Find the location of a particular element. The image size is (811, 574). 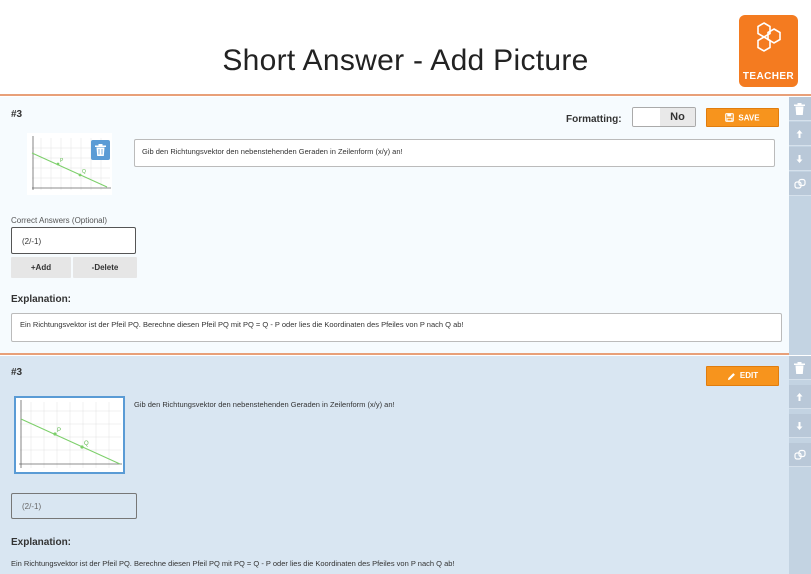

delete-answer-button: -Delete is located at coordinates (105, 267).